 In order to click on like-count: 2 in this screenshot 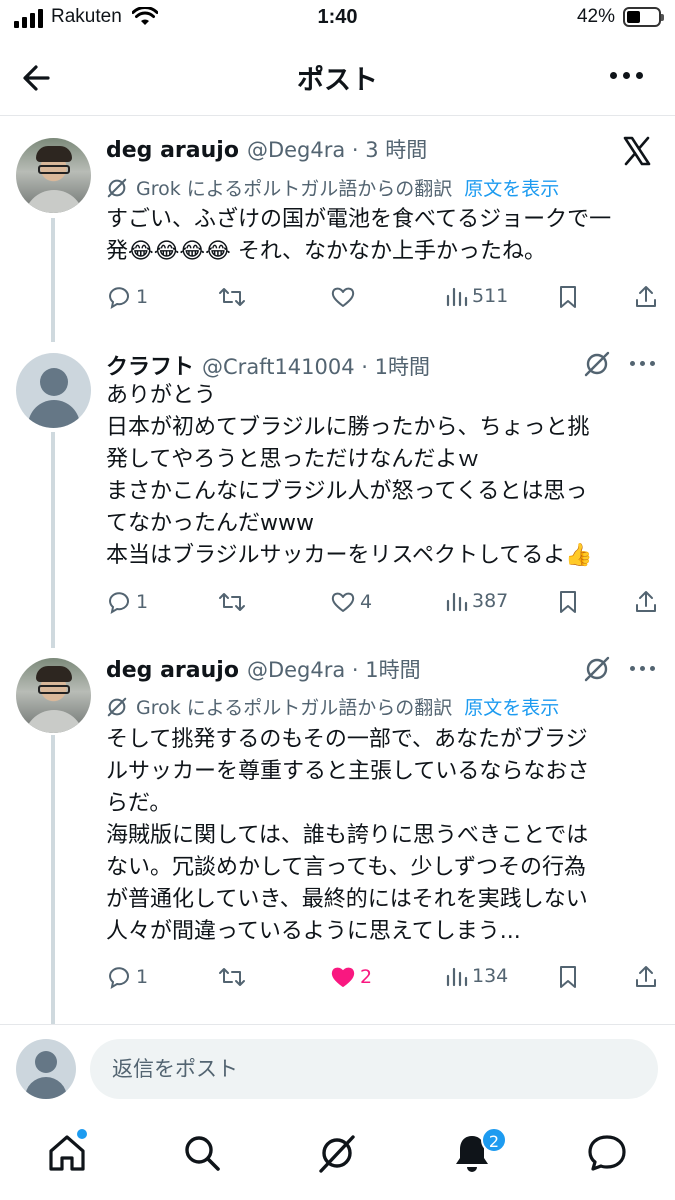, I will do `click(366, 977)`.